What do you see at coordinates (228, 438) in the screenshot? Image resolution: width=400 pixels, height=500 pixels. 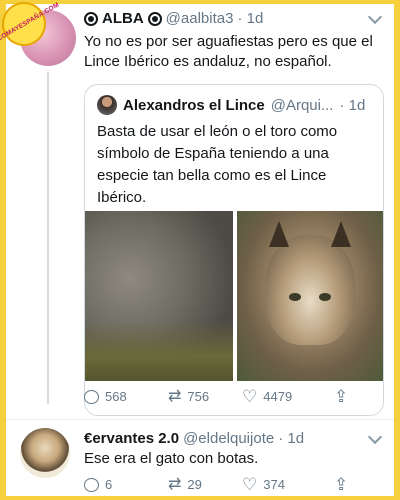 I see `user-handle: @eldelquijote` at bounding box center [228, 438].